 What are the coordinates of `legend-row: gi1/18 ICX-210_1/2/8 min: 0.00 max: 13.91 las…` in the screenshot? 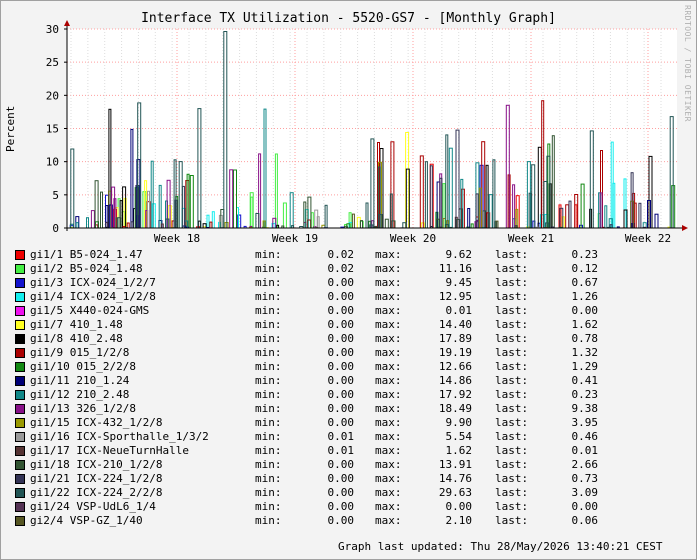 It's located at (345, 465).